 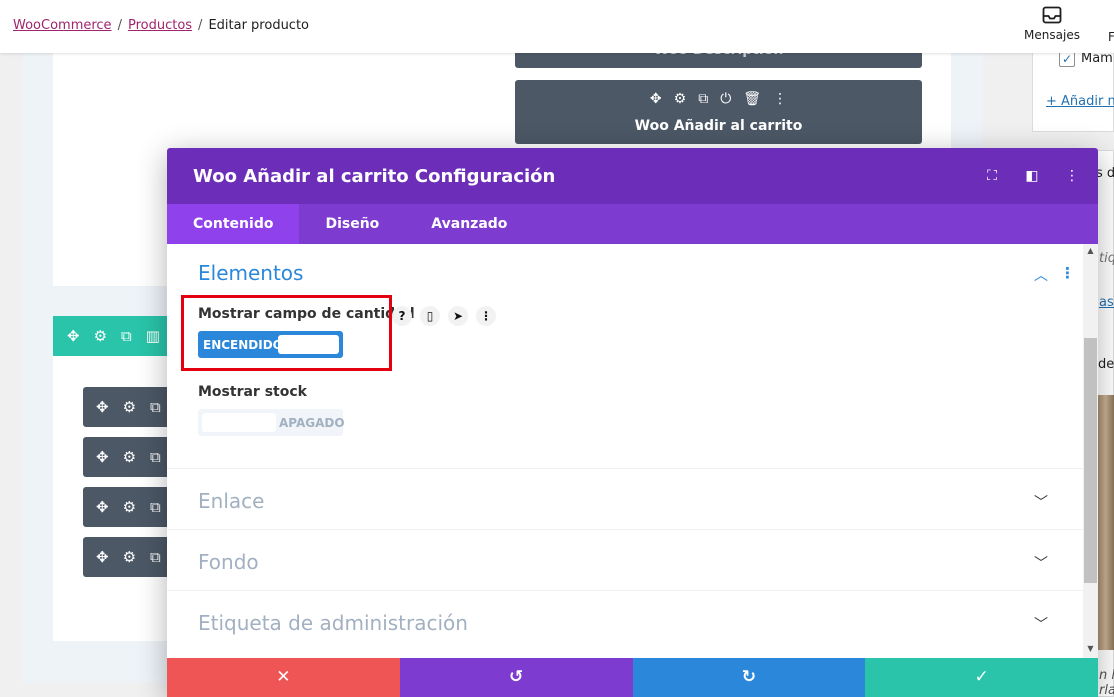 What do you see at coordinates (1111, 37) in the screenshot?
I see `topbar-item-cut: F` at bounding box center [1111, 37].